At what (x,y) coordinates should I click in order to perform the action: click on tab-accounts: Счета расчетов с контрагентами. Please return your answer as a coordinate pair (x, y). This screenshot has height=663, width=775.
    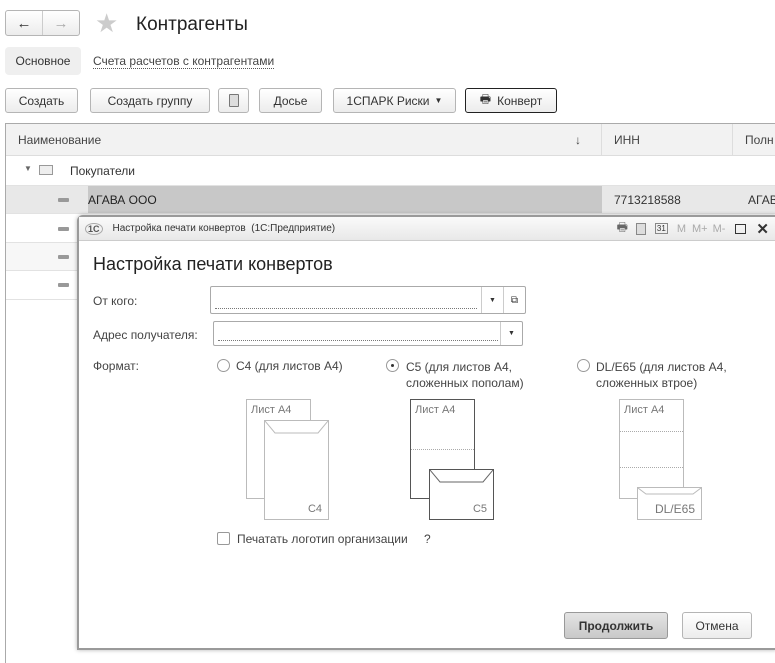
    Looking at the image, I should click on (184, 61).